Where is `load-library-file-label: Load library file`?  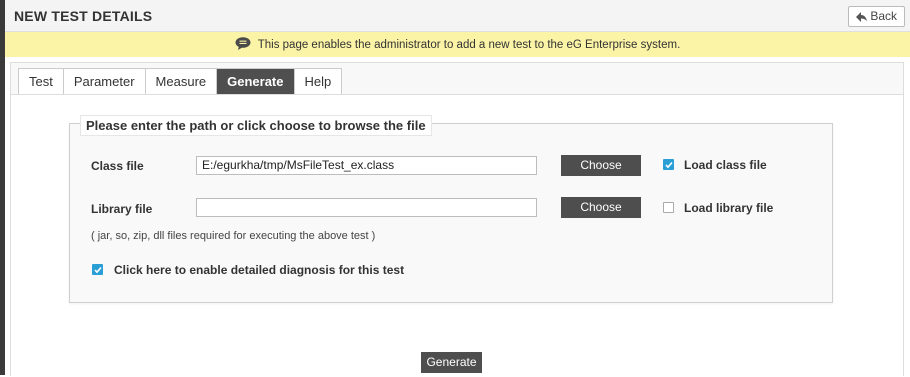
load-library-file-label: Load library file is located at coordinates (729, 208).